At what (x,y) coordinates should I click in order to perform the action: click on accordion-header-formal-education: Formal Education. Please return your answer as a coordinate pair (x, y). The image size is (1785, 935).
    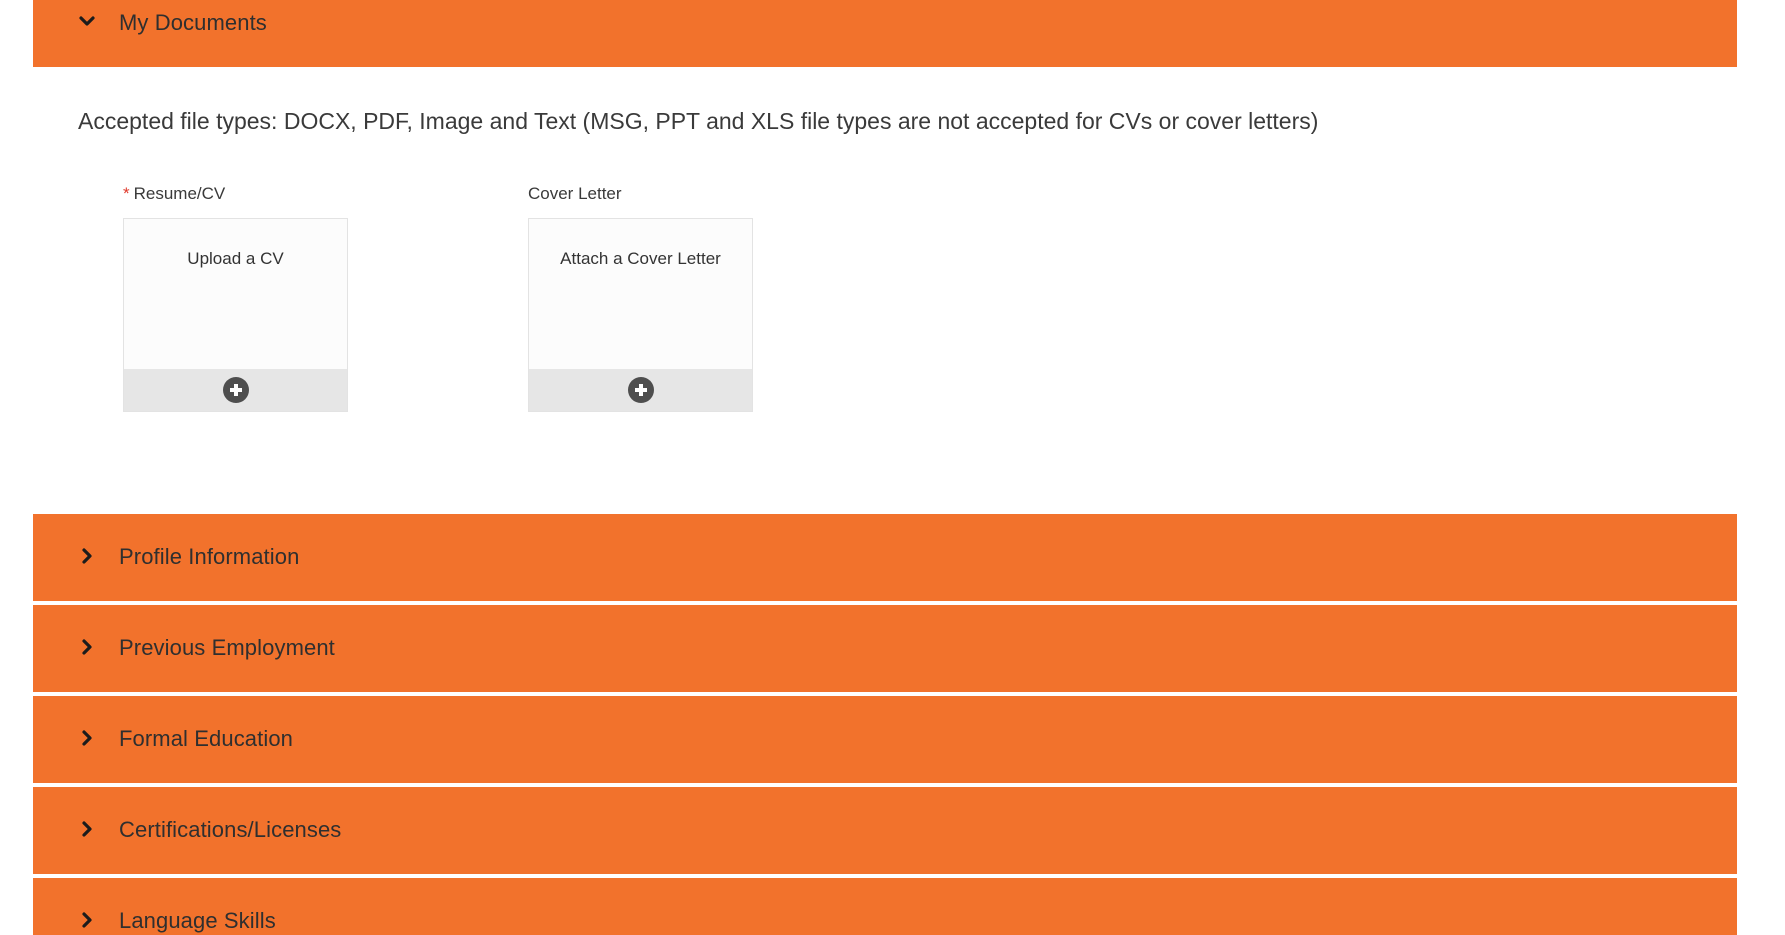
    Looking at the image, I should click on (885, 739).